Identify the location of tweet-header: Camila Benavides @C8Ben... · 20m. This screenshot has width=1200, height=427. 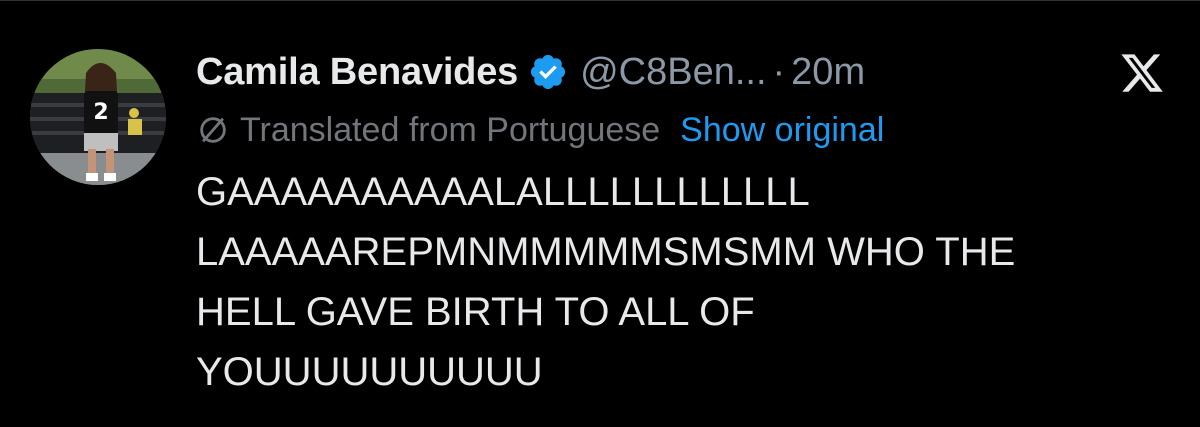
(676, 72).